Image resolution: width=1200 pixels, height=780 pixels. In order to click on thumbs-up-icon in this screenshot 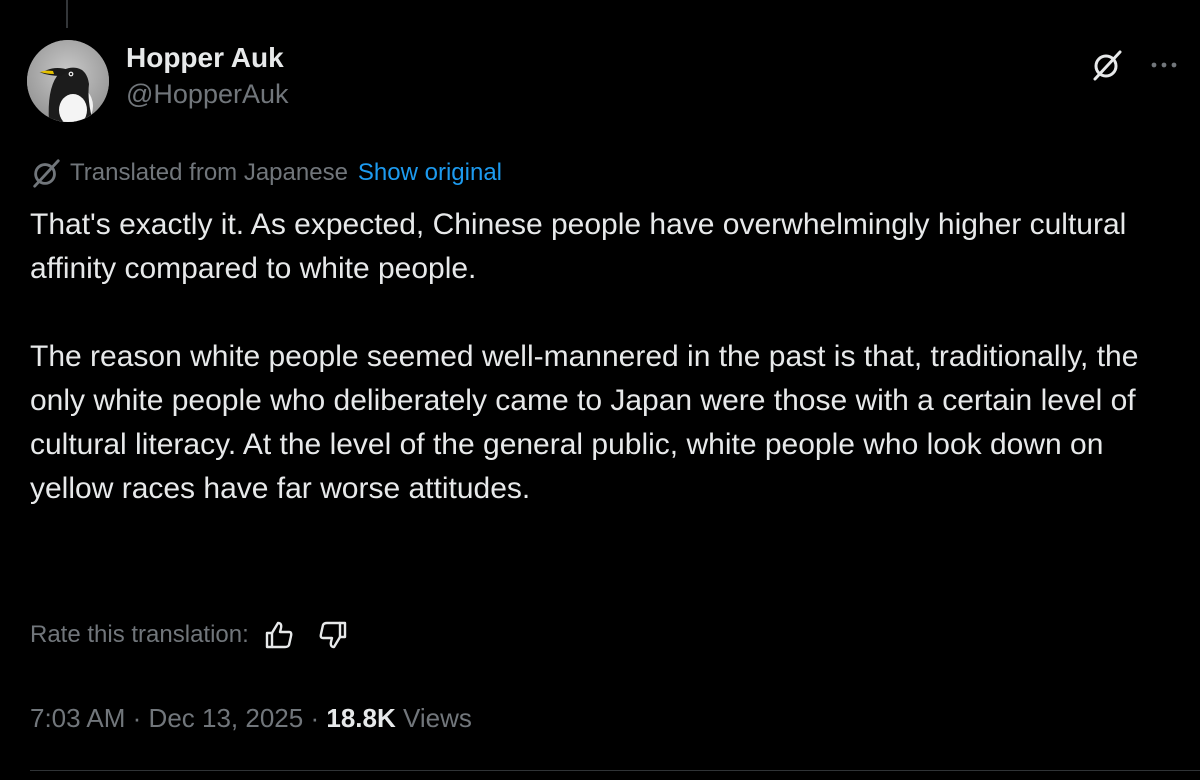, I will do `click(279, 635)`.